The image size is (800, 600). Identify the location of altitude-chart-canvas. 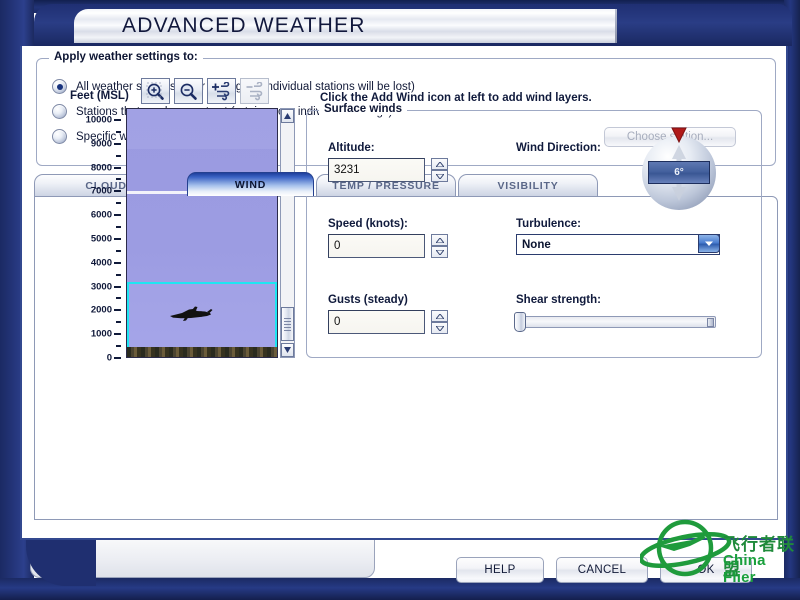
(202, 233).